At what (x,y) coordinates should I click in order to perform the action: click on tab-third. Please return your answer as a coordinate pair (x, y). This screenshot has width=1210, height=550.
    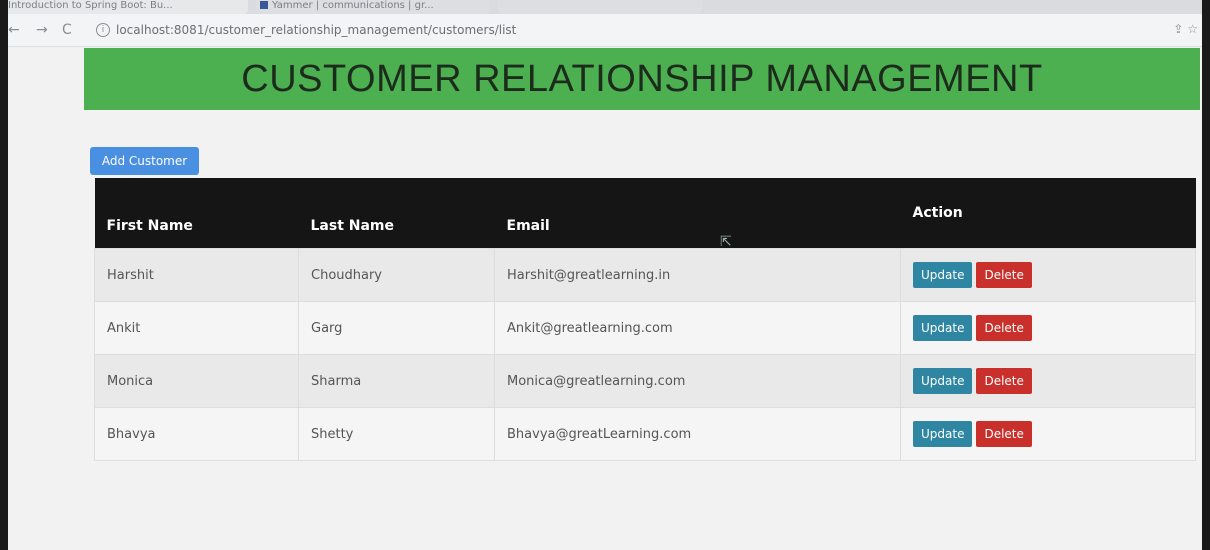
    Looking at the image, I should click on (600, 7).